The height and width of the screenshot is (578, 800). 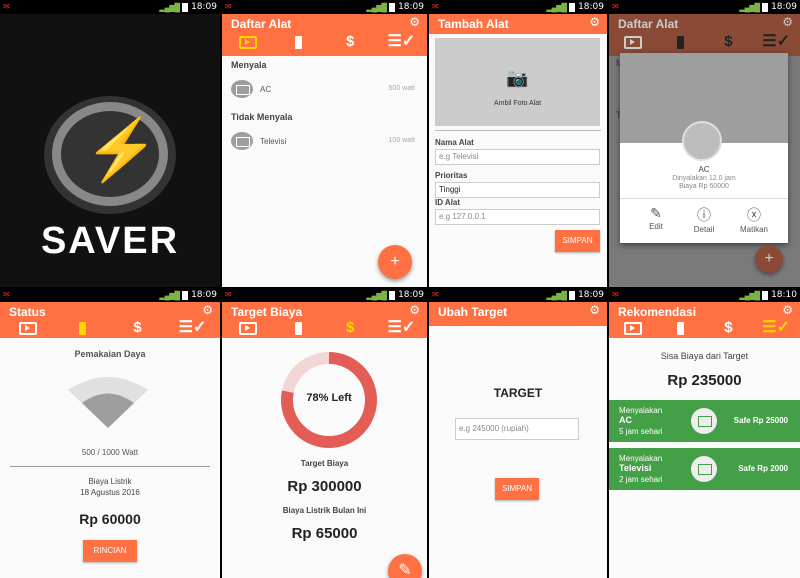 What do you see at coordinates (754, 215) in the screenshot?
I see `close-circle-icon: ⓧ` at bounding box center [754, 215].